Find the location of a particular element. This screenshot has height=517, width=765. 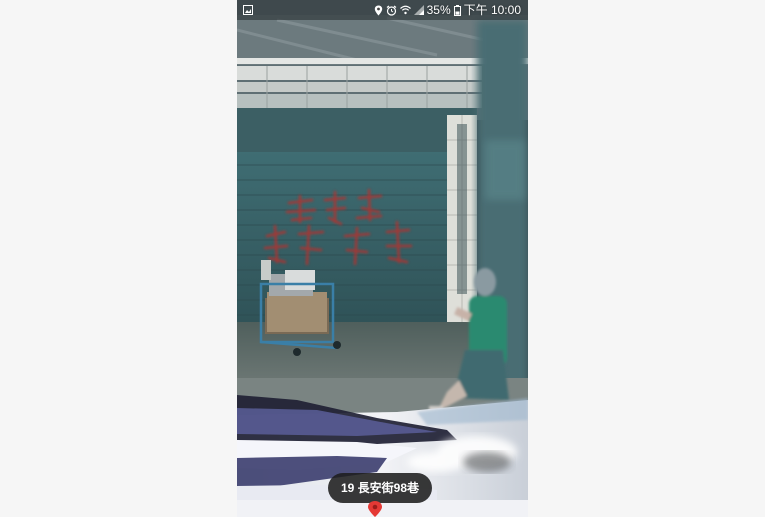

battery-icon is located at coordinates (457, 10).